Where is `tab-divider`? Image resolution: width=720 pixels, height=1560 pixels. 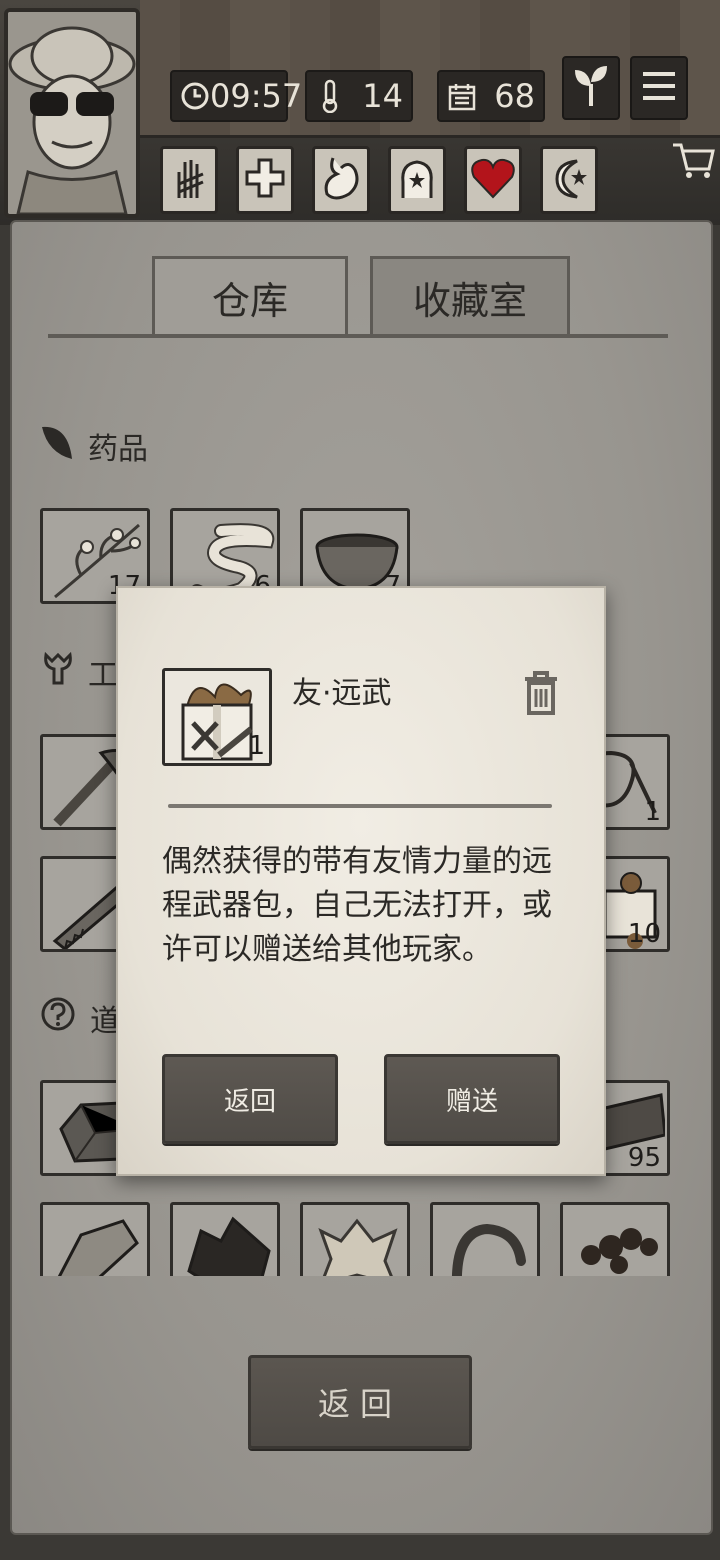
tab-divider is located at coordinates (358, 336).